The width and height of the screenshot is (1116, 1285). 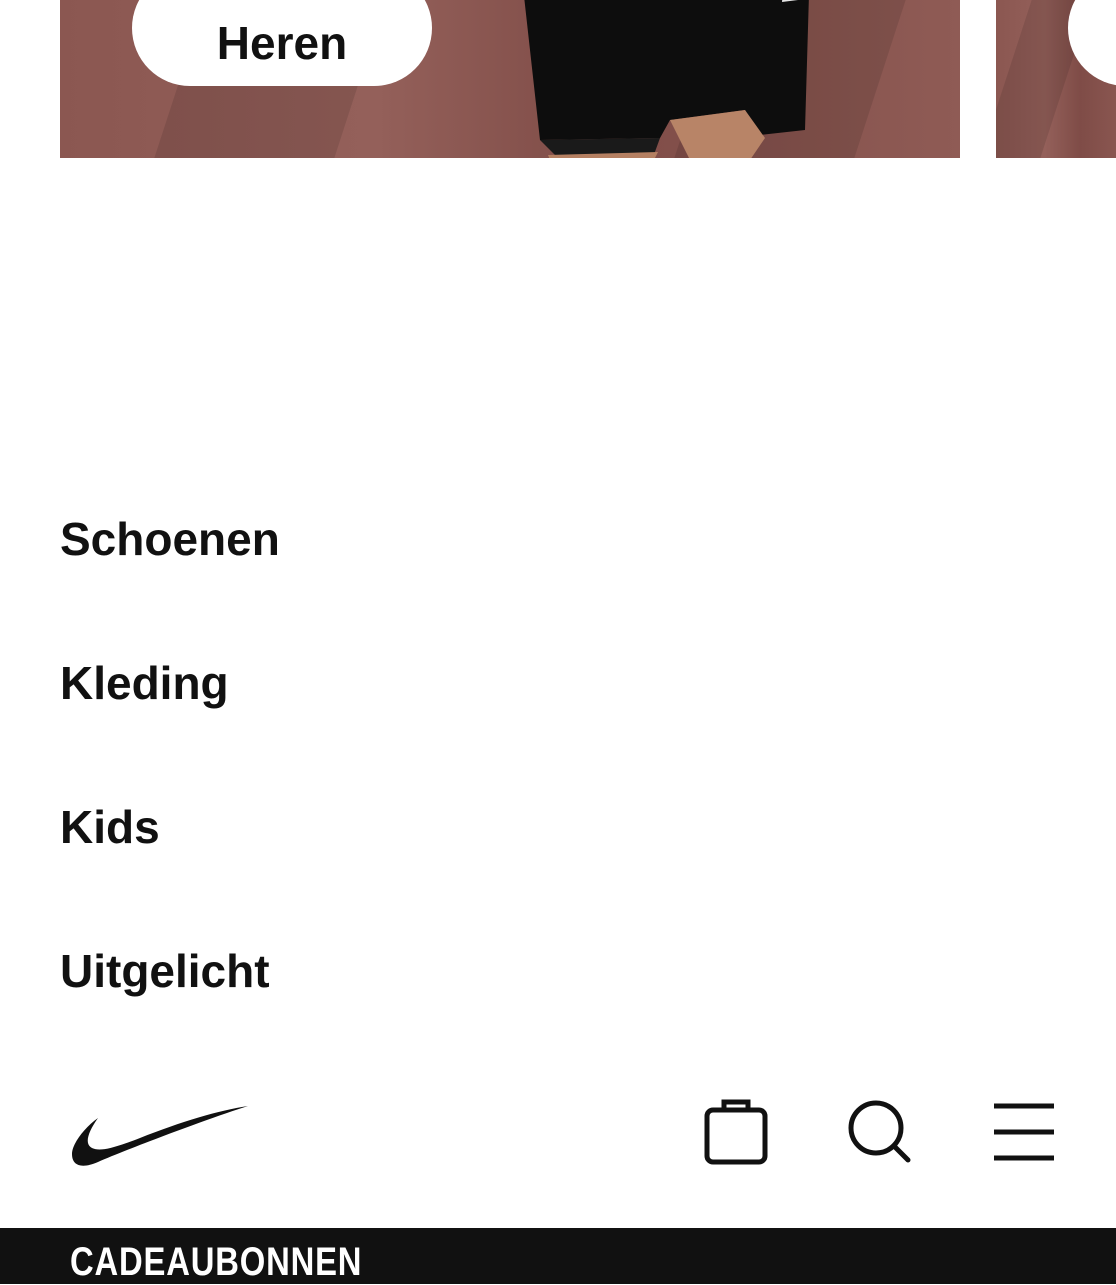 I want to click on nike-logo, so click(x=160, y=1138).